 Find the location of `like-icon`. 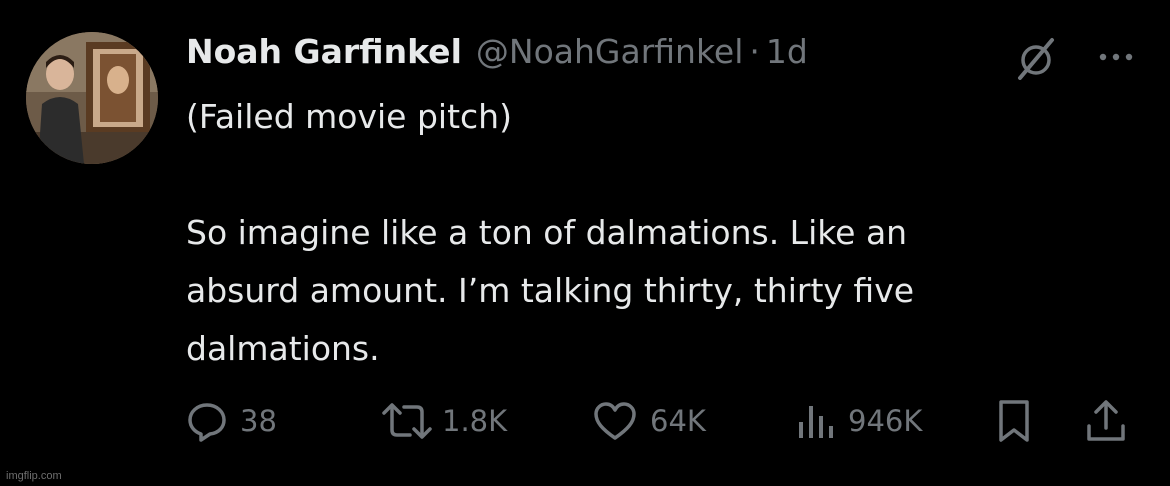

like-icon is located at coordinates (615, 421).